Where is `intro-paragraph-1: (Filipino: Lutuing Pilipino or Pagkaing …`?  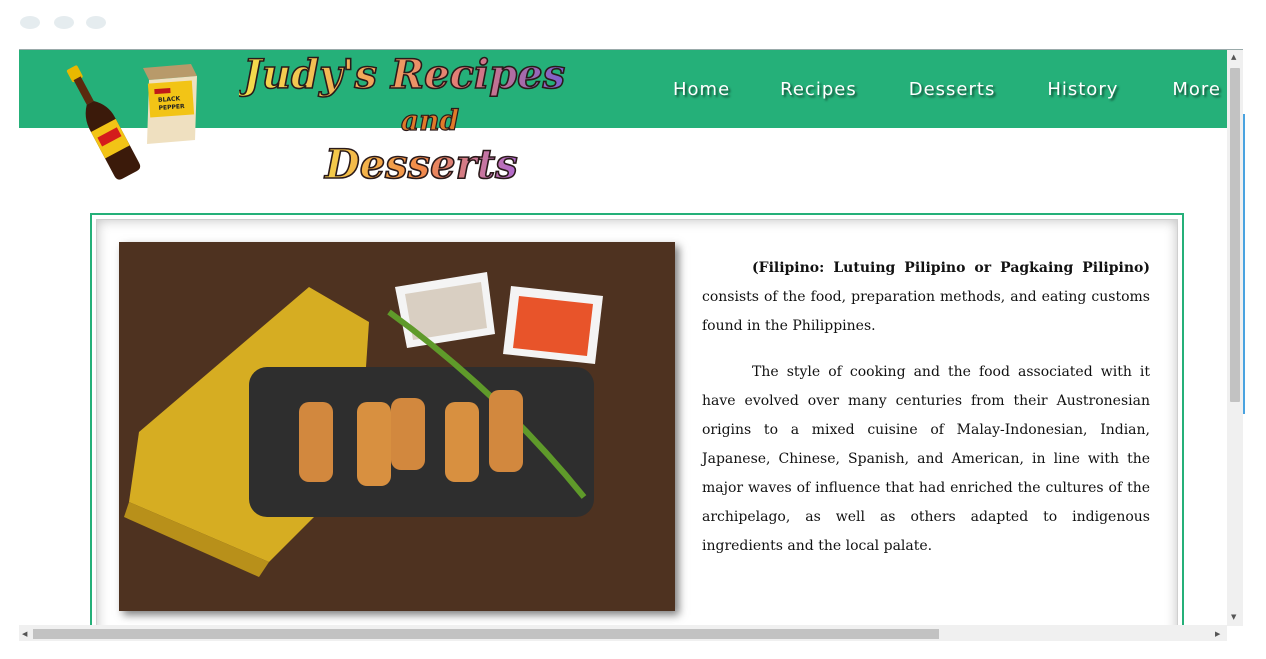 intro-paragraph-1: (Filipino: Lutuing Pilipino or Pagkaing … is located at coordinates (926, 297).